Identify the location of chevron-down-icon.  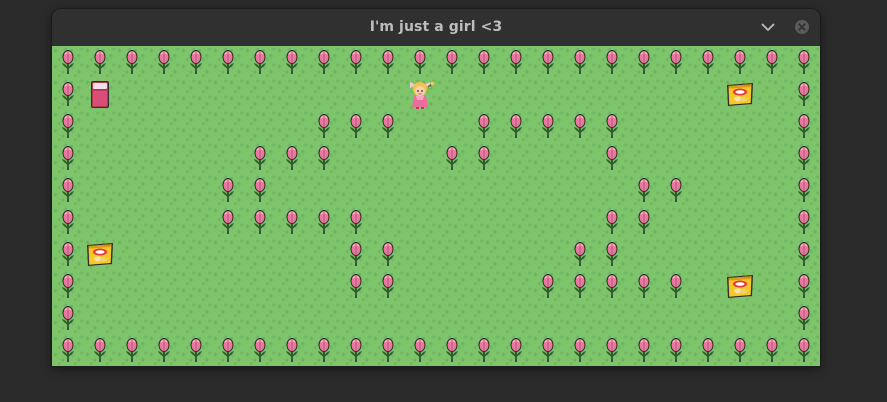
(768, 27).